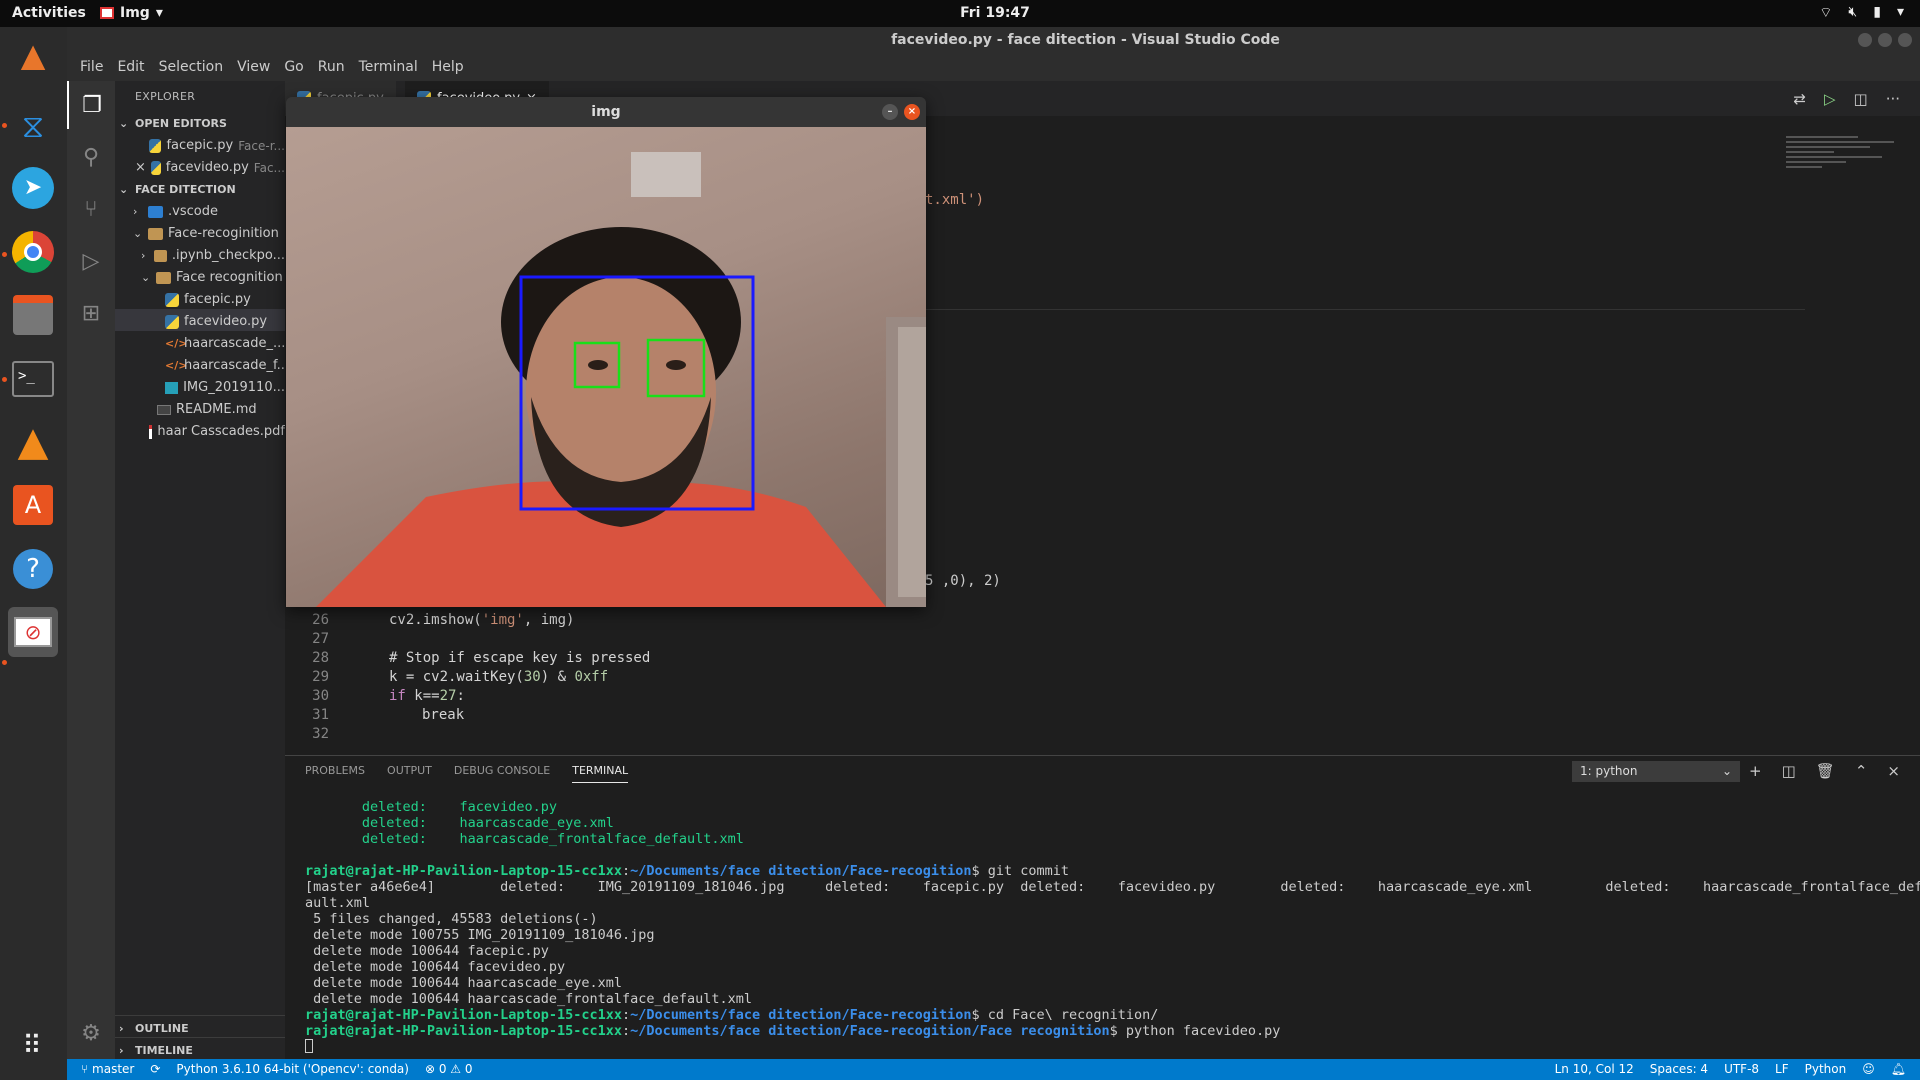  What do you see at coordinates (293, 67) in the screenshot?
I see `menu-go: Go` at bounding box center [293, 67].